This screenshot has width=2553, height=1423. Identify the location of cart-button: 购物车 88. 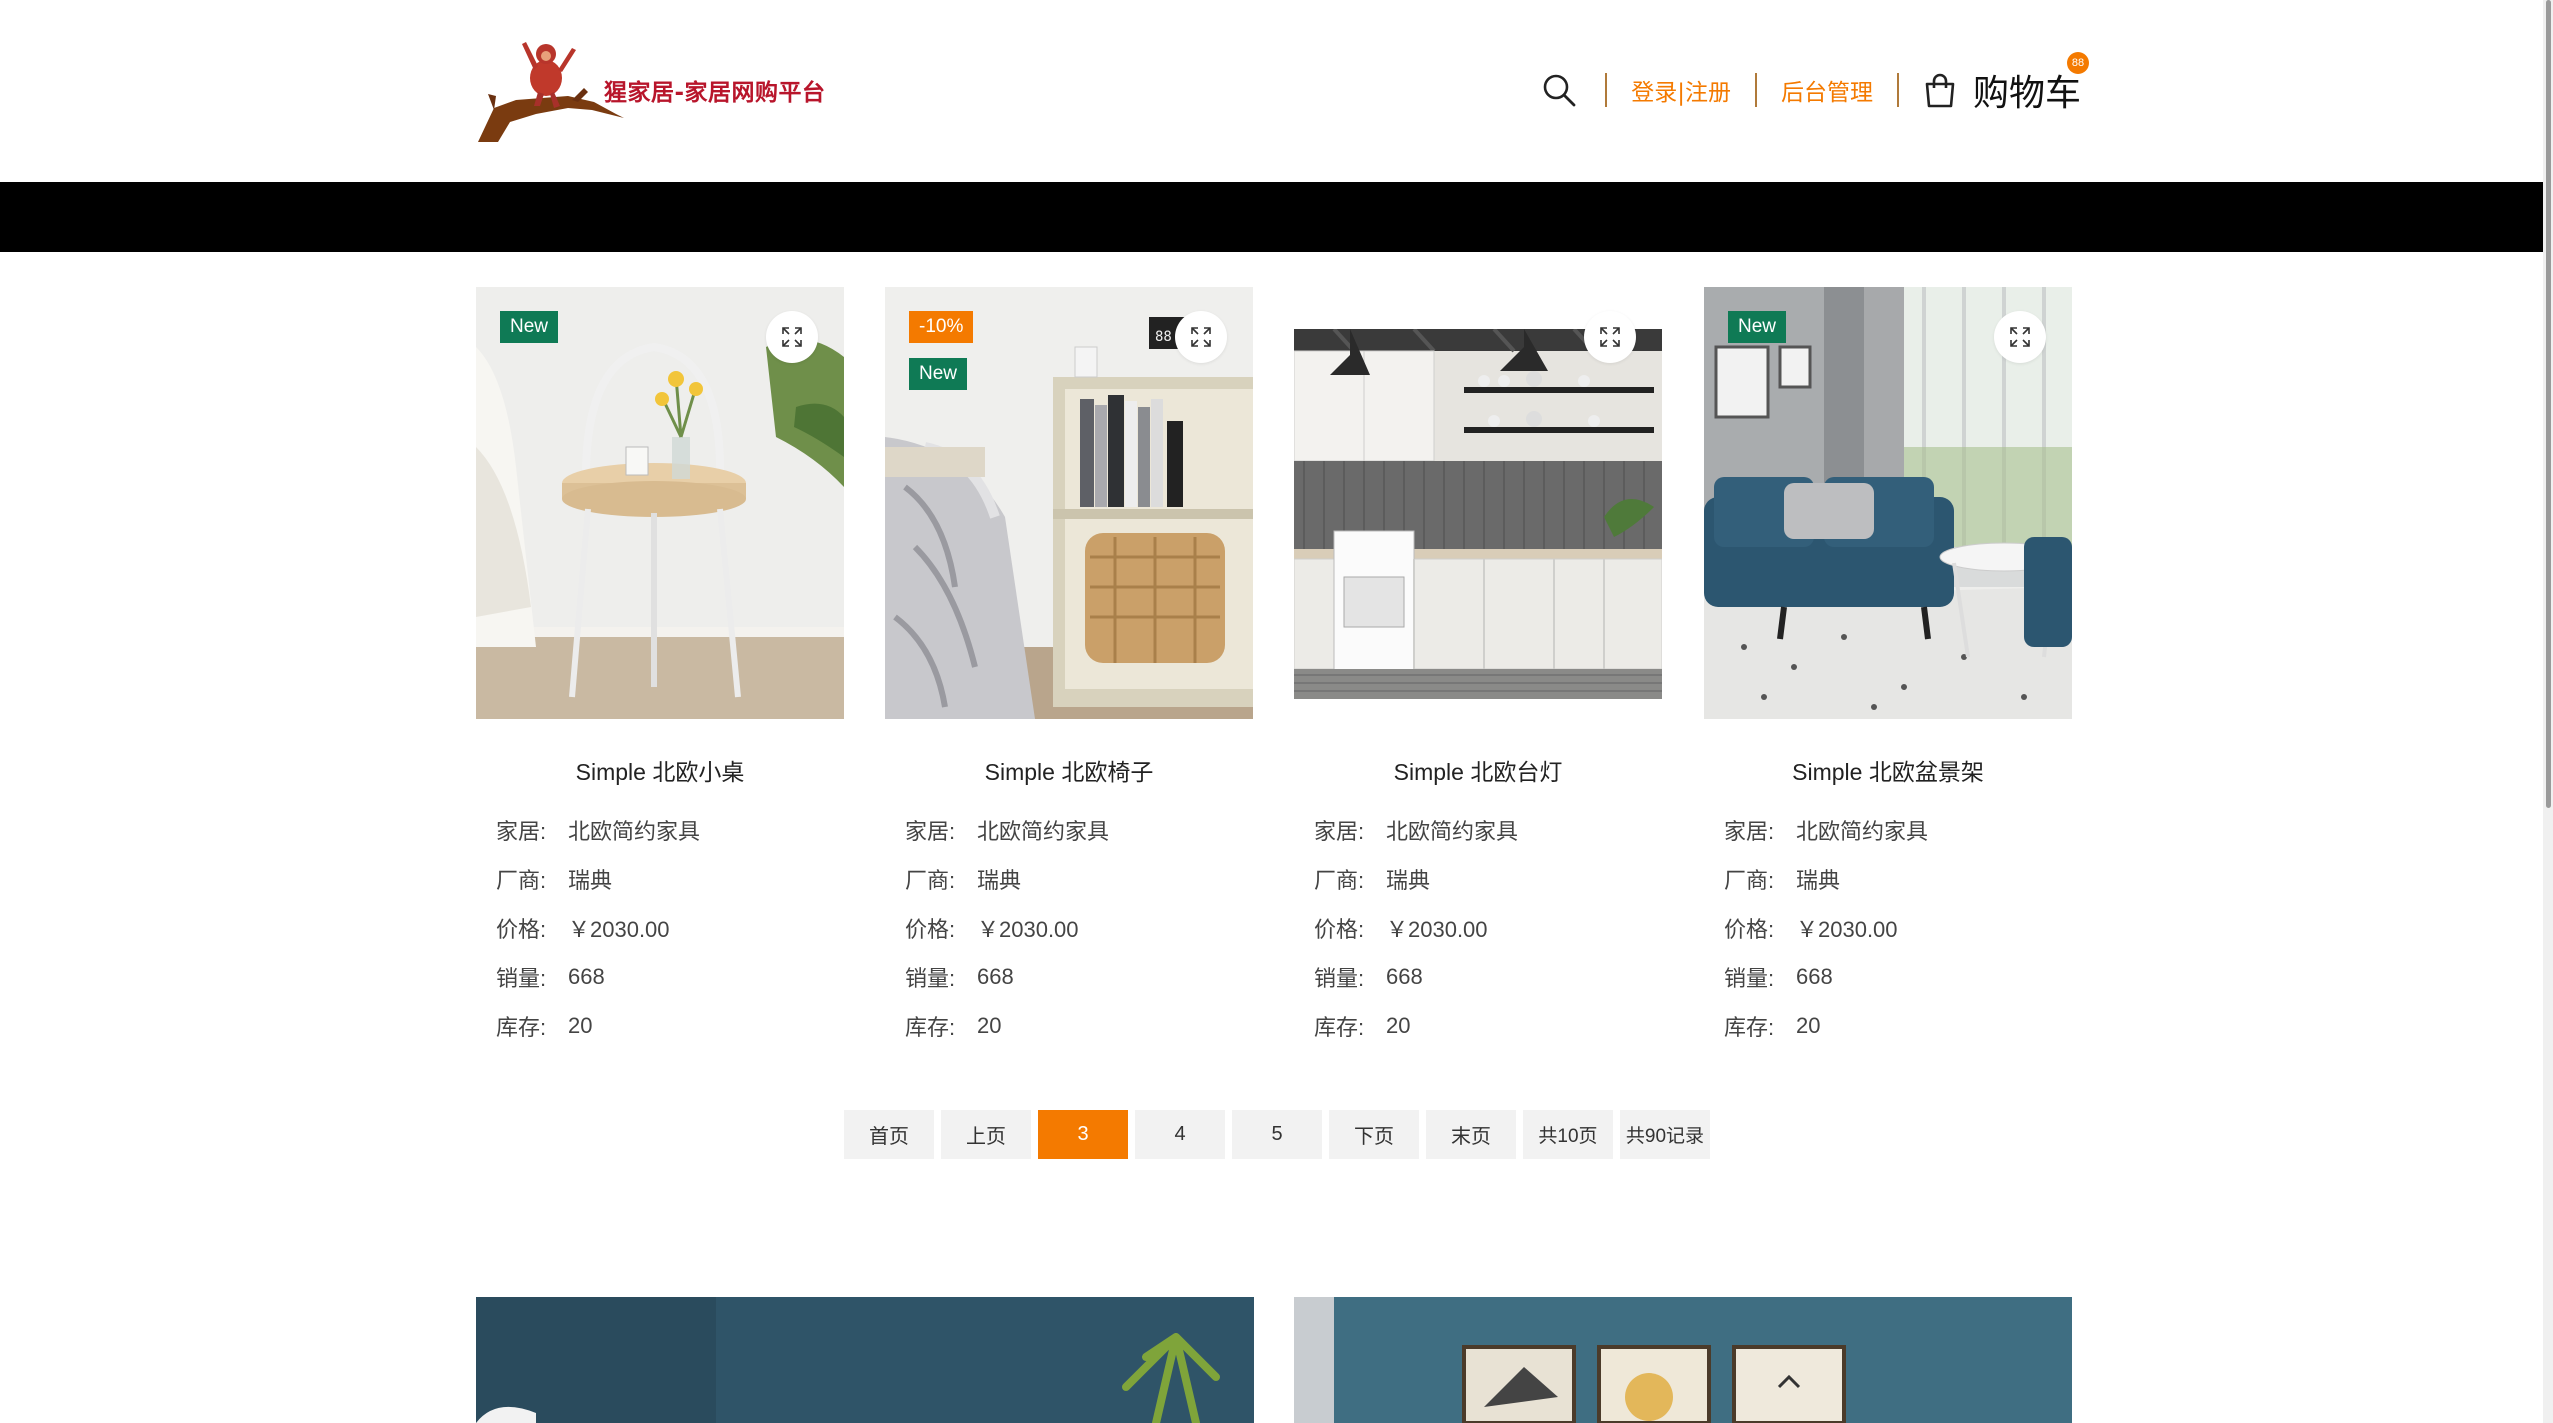
(2006, 84).